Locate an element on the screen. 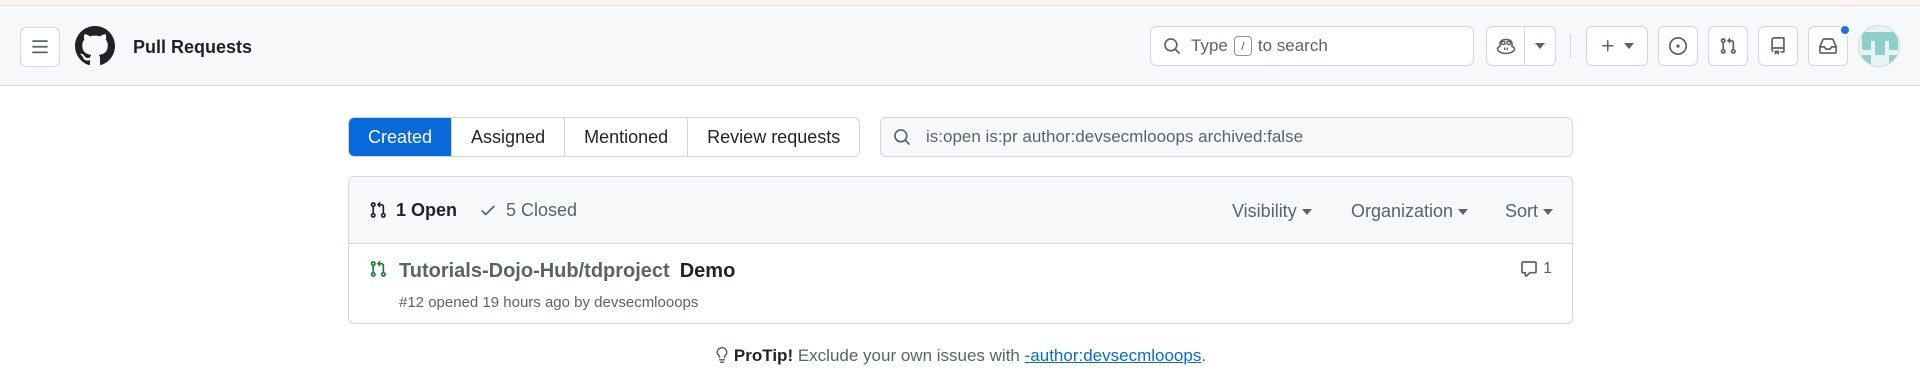 This screenshot has height=383, width=1920. user-avatar is located at coordinates (1879, 46).